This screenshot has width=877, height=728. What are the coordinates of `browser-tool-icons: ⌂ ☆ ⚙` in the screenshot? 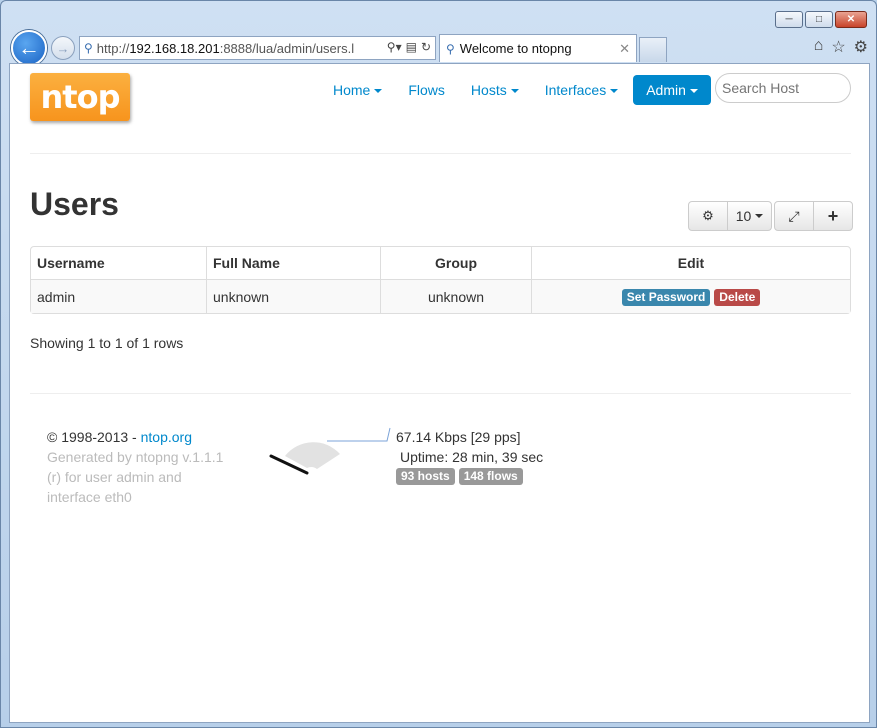 It's located at (841, 47).